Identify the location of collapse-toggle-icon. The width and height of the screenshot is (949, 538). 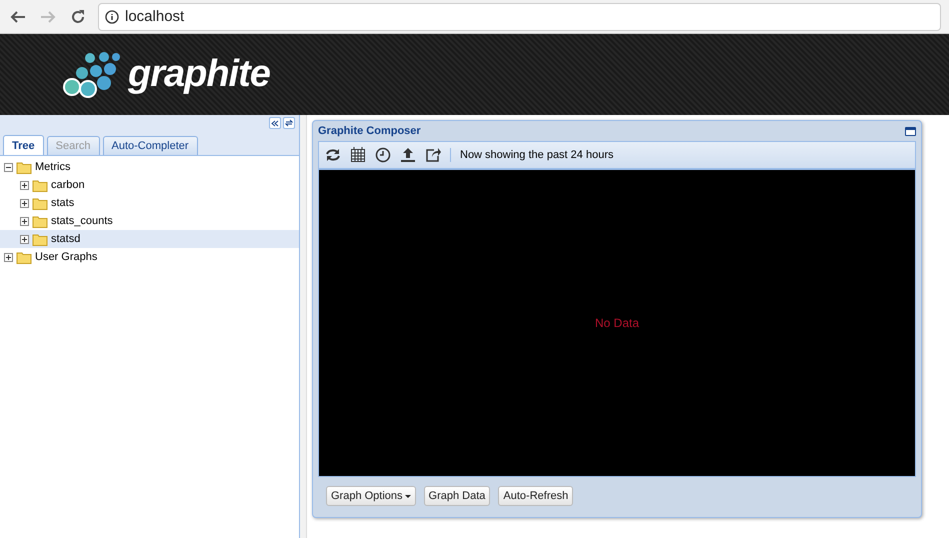
(8, 167).